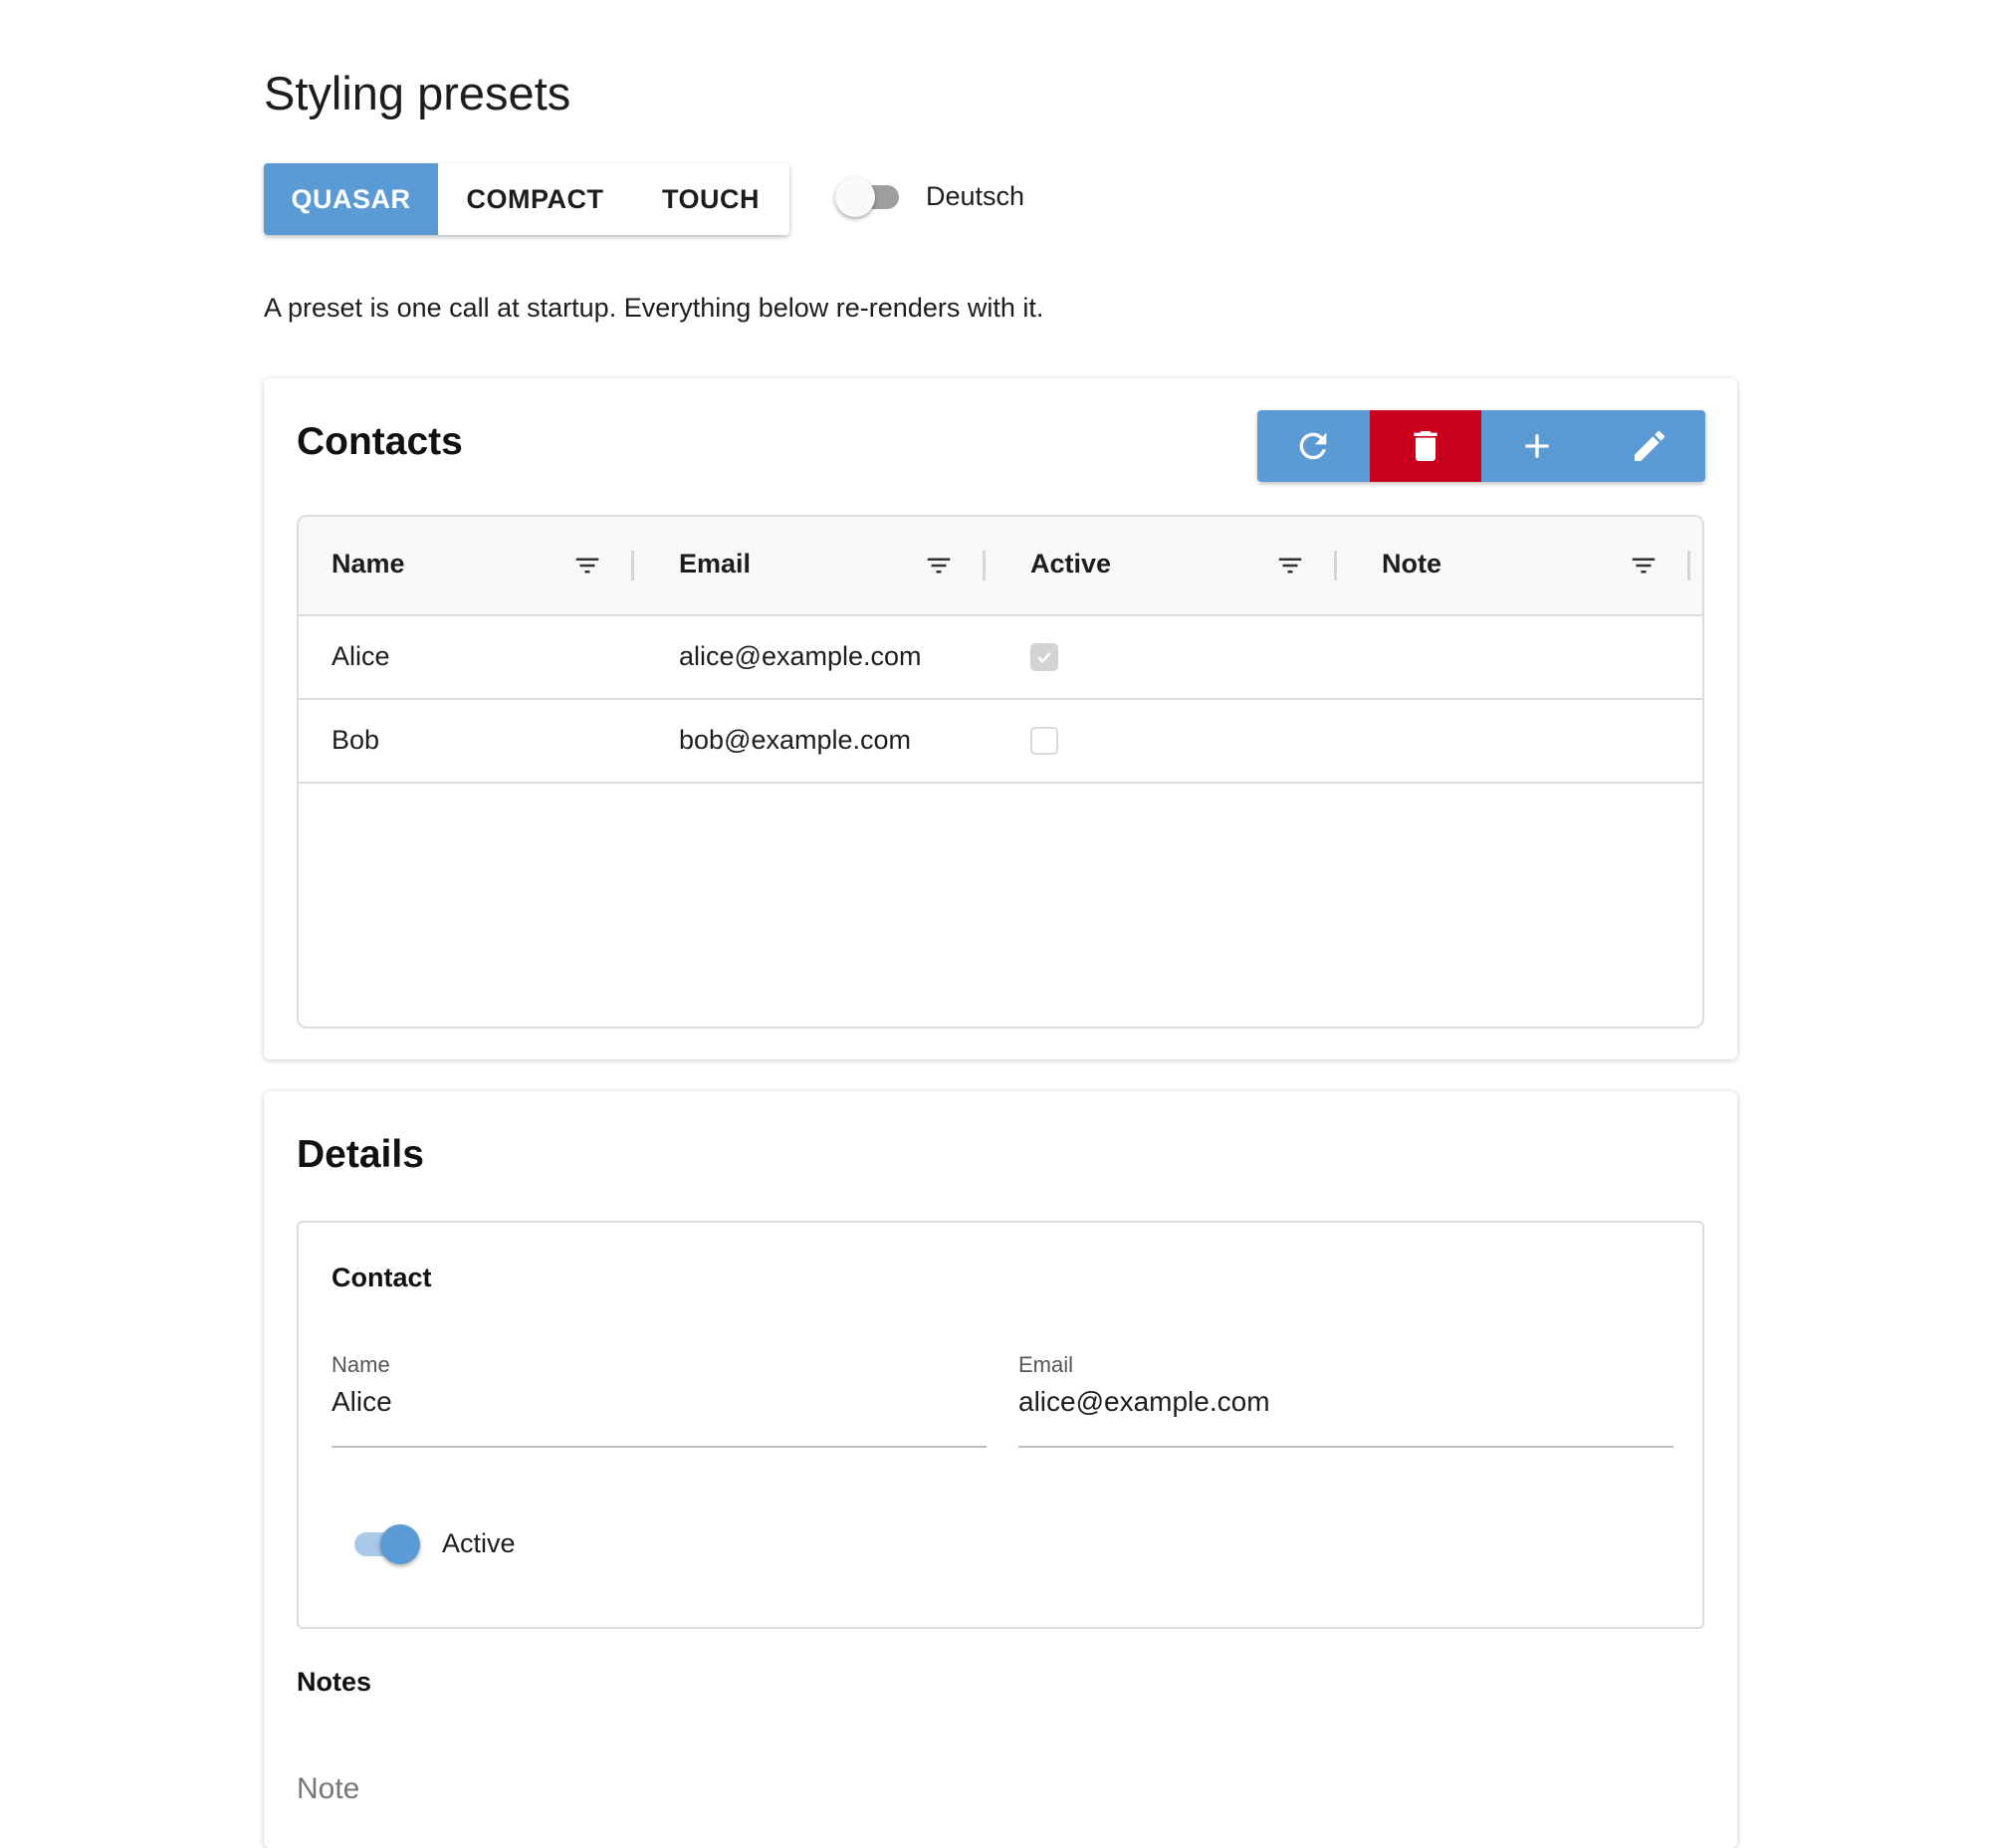 Image resolution: width=1991 pixels, height=1848 pixels. Describe the element at coordinates (1144, 1402) in the screenshot. I see `email-field-value: alice@example.com` at that location.